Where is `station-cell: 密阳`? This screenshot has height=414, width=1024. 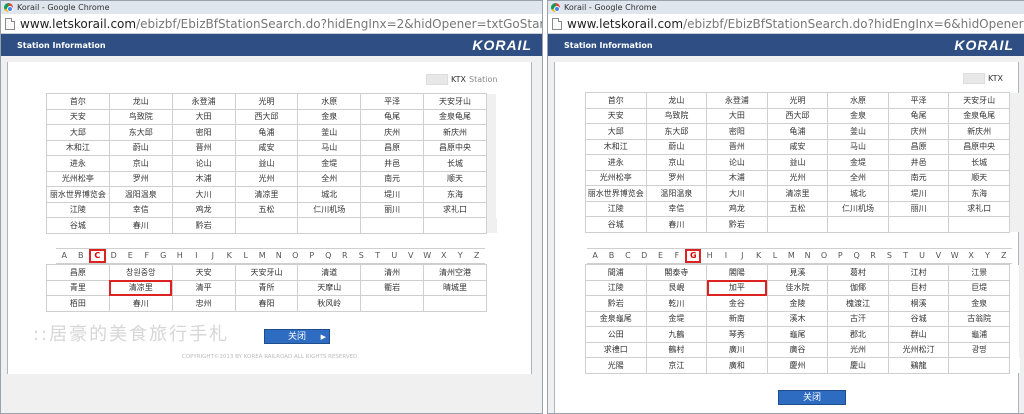 station-cell: 密阳 is located at coordinates (203, 132).